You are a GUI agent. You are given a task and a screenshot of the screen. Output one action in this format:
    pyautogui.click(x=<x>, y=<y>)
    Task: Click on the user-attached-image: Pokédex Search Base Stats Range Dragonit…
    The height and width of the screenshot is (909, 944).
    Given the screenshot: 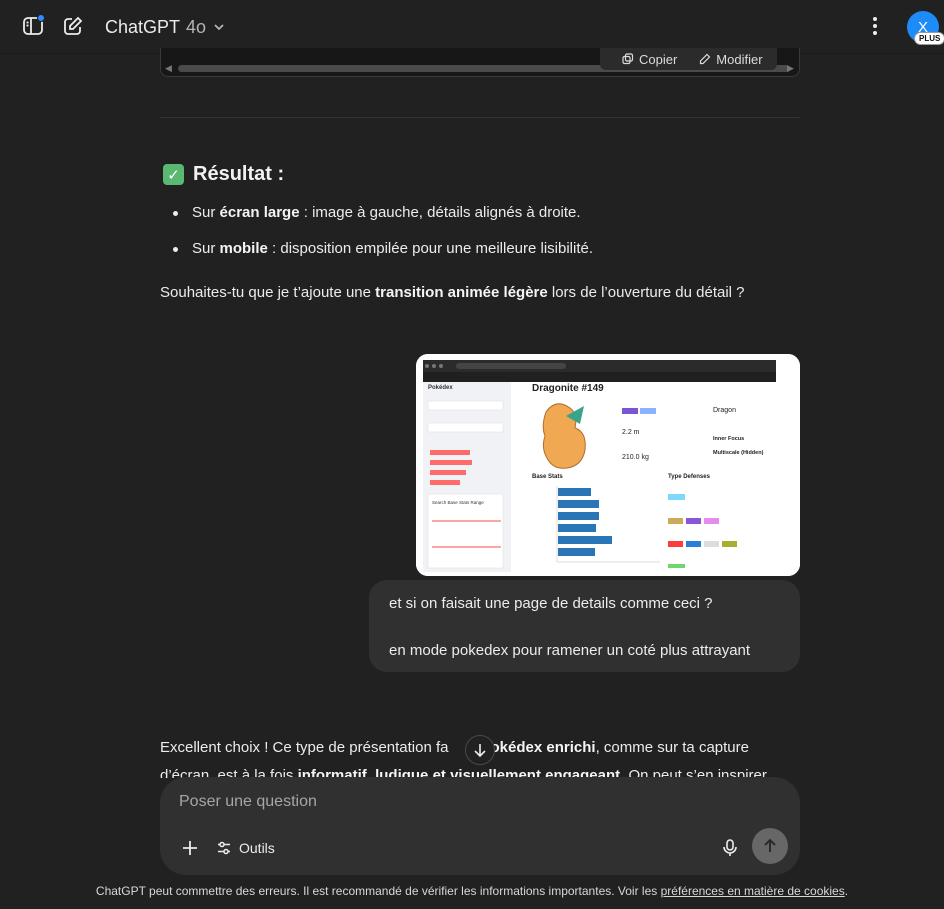 What is the action you would take?
    pyautogui.click(x=608, y=465)
    